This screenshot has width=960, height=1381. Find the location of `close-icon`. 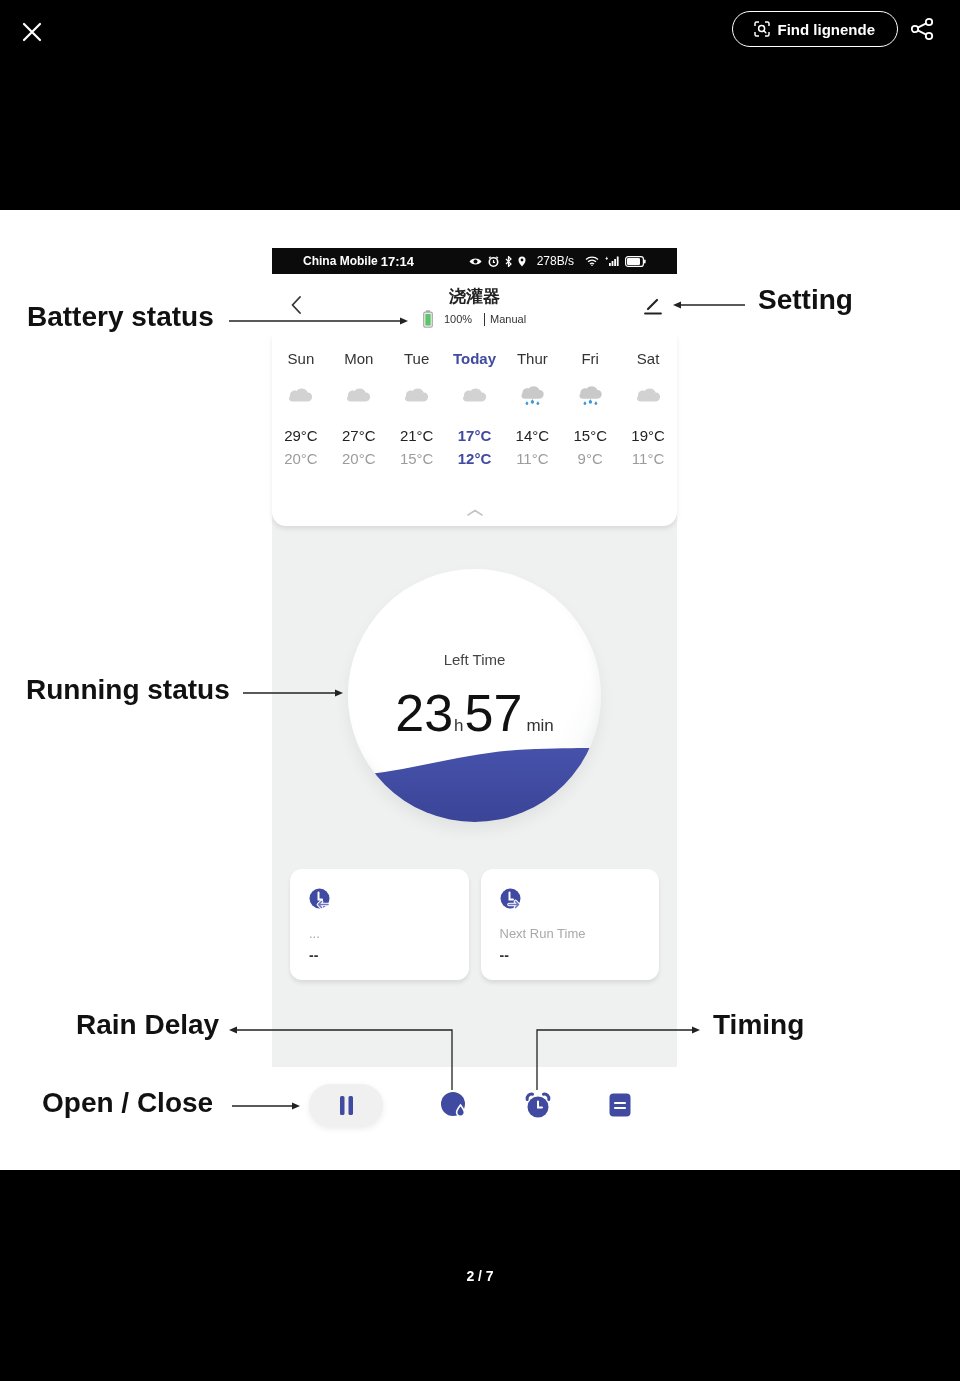

close-icon is located at coordinates (32, 32).